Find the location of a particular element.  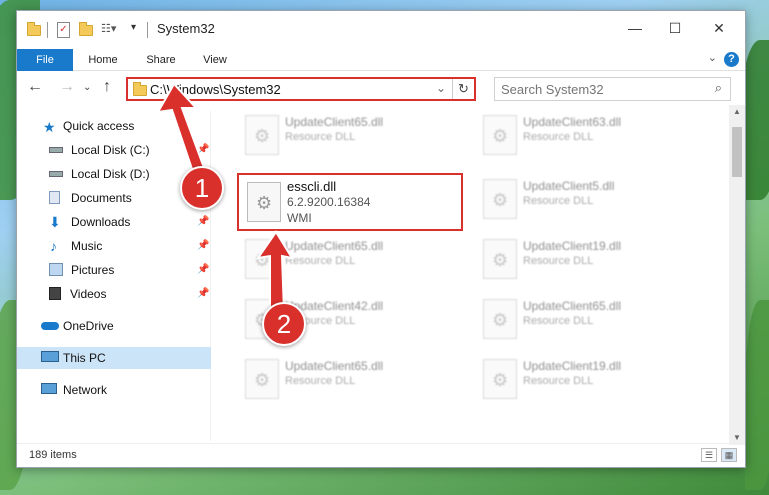

file-item: UpdateClient5.dll Resource DLL is located at coordinates (590, 200).